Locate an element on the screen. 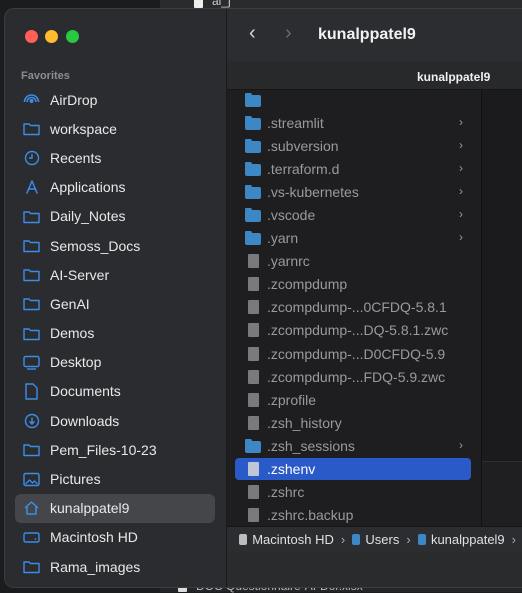  file-row: .zcompdump-...D0CFDQ-5.9 is located at coordinates (353, 354).